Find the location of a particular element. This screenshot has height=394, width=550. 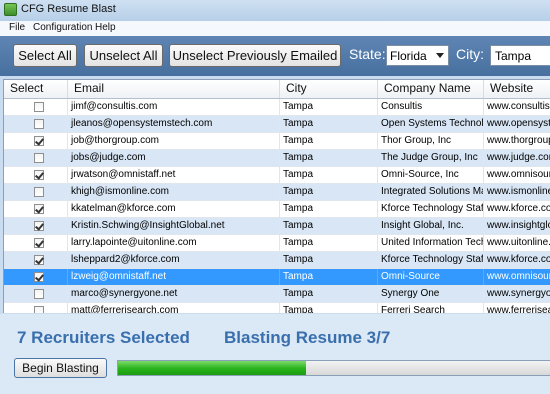

city-input is located at coordinates (520, 55).